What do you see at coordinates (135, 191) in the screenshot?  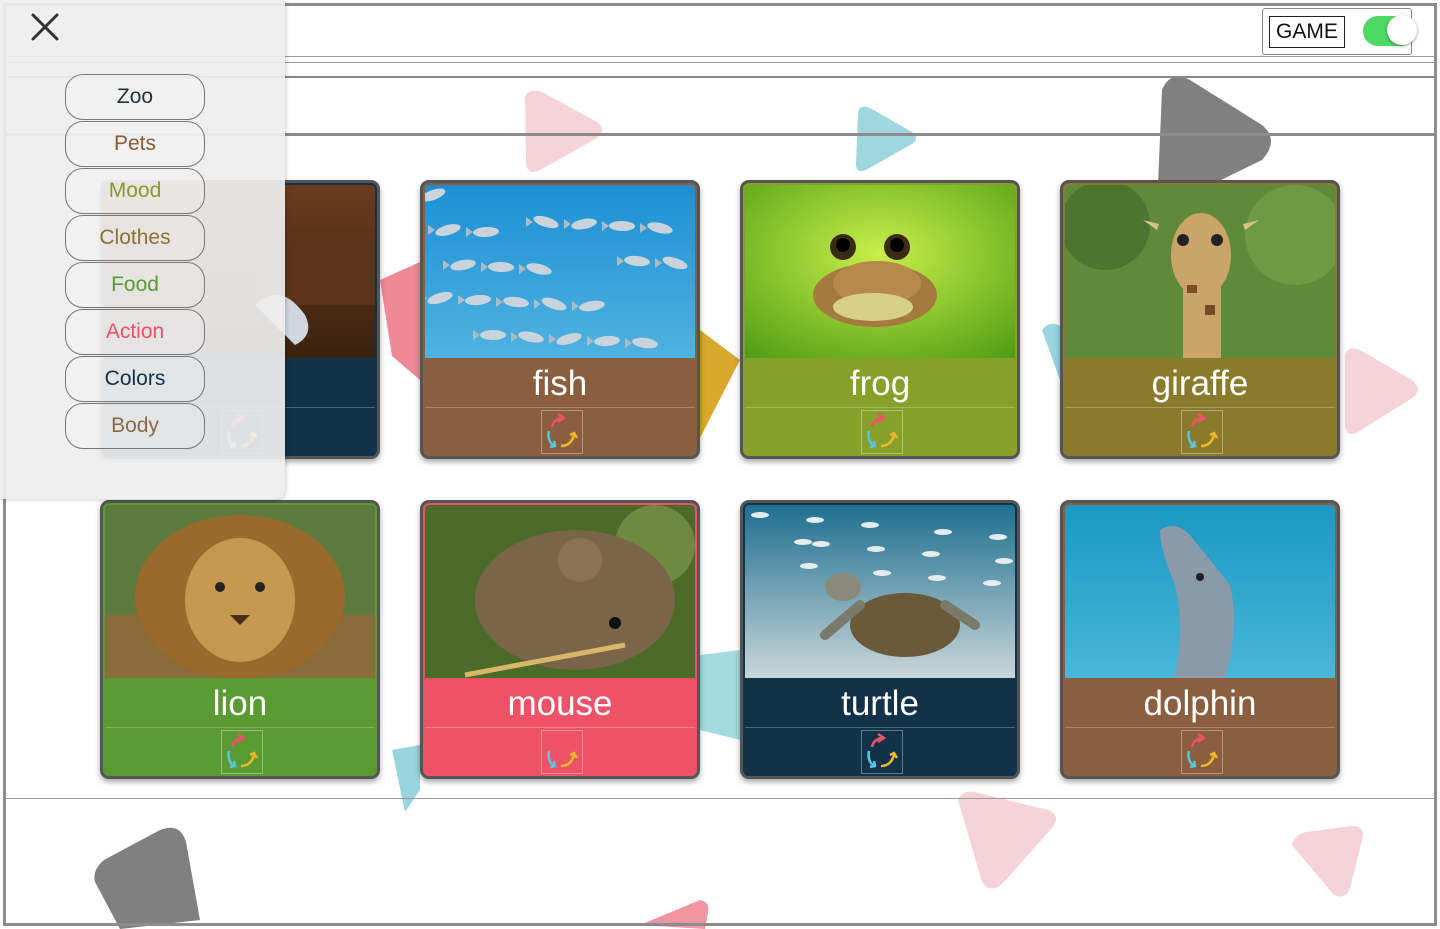 I see `category-button-mood: Mood` at bounding box center [135, 191].